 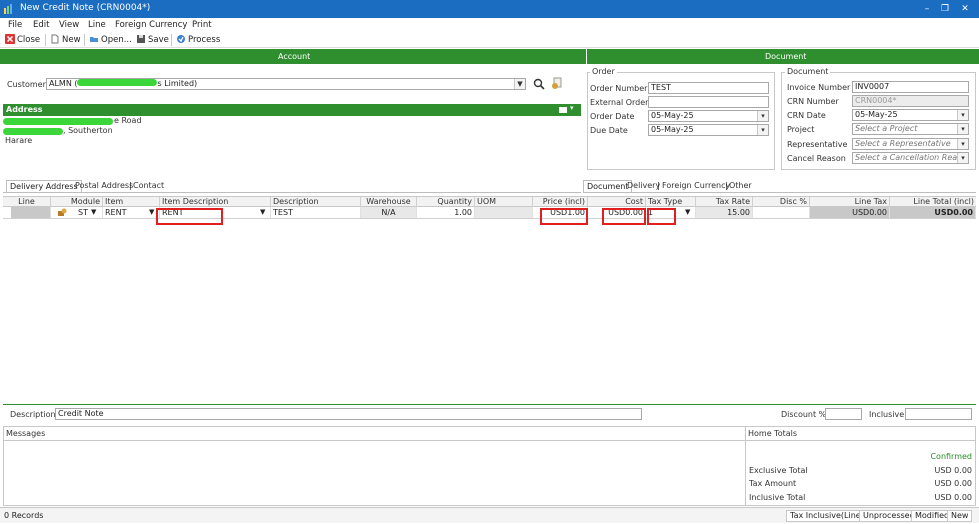 I want to click on order-date-input: 05-May-25 ▾, so click(x=708, y=116).